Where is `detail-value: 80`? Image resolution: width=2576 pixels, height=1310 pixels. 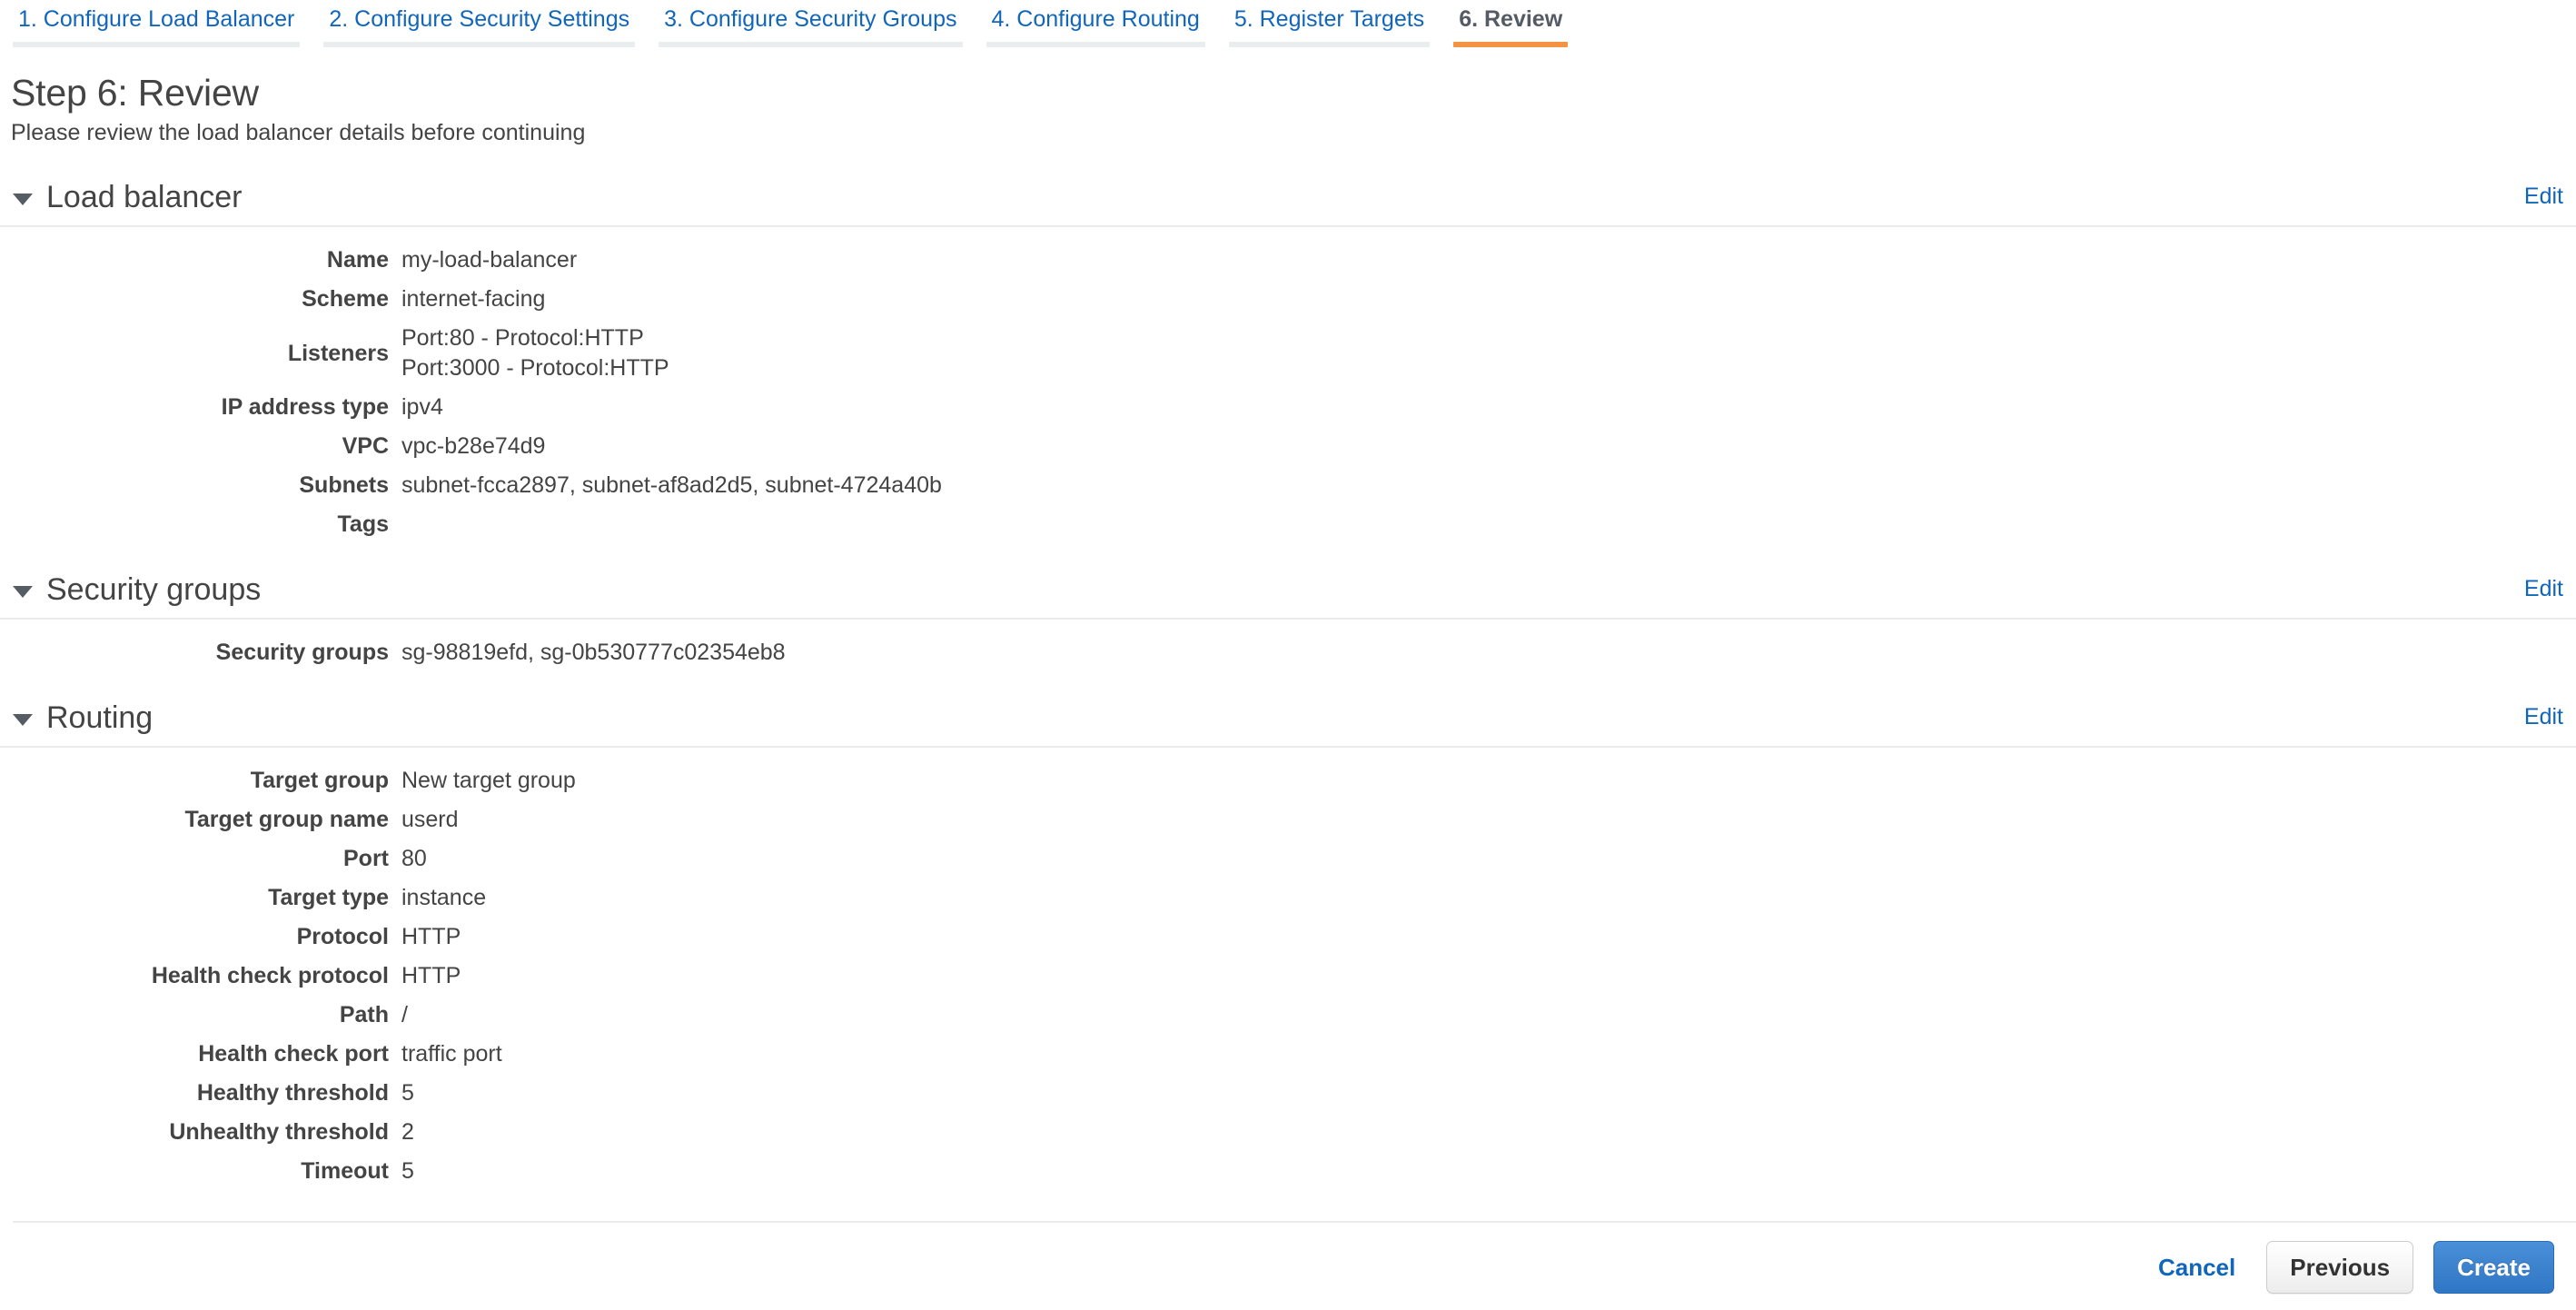
detail-value: 80 is located at coordinates (414, 858).